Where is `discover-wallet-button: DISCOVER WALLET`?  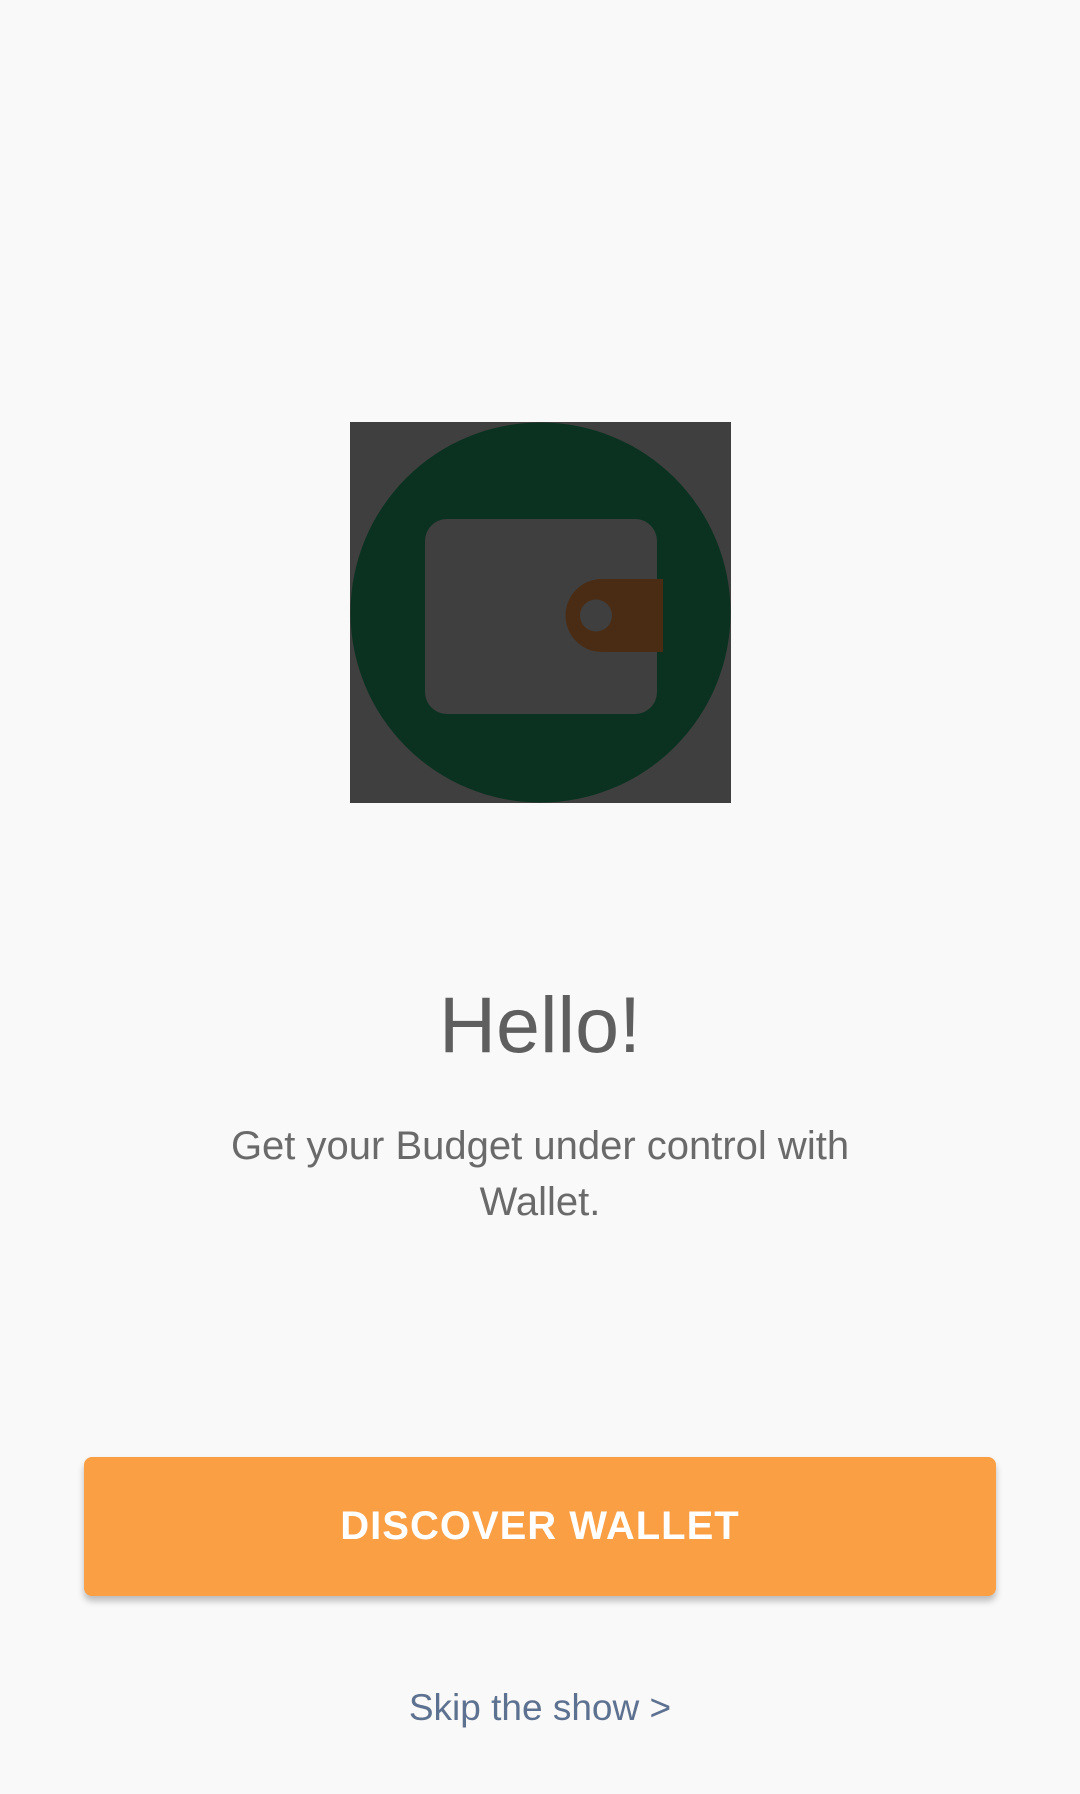
discover-wallet-button: DISCOVER WALLET is located at coordinates (540, 1526).